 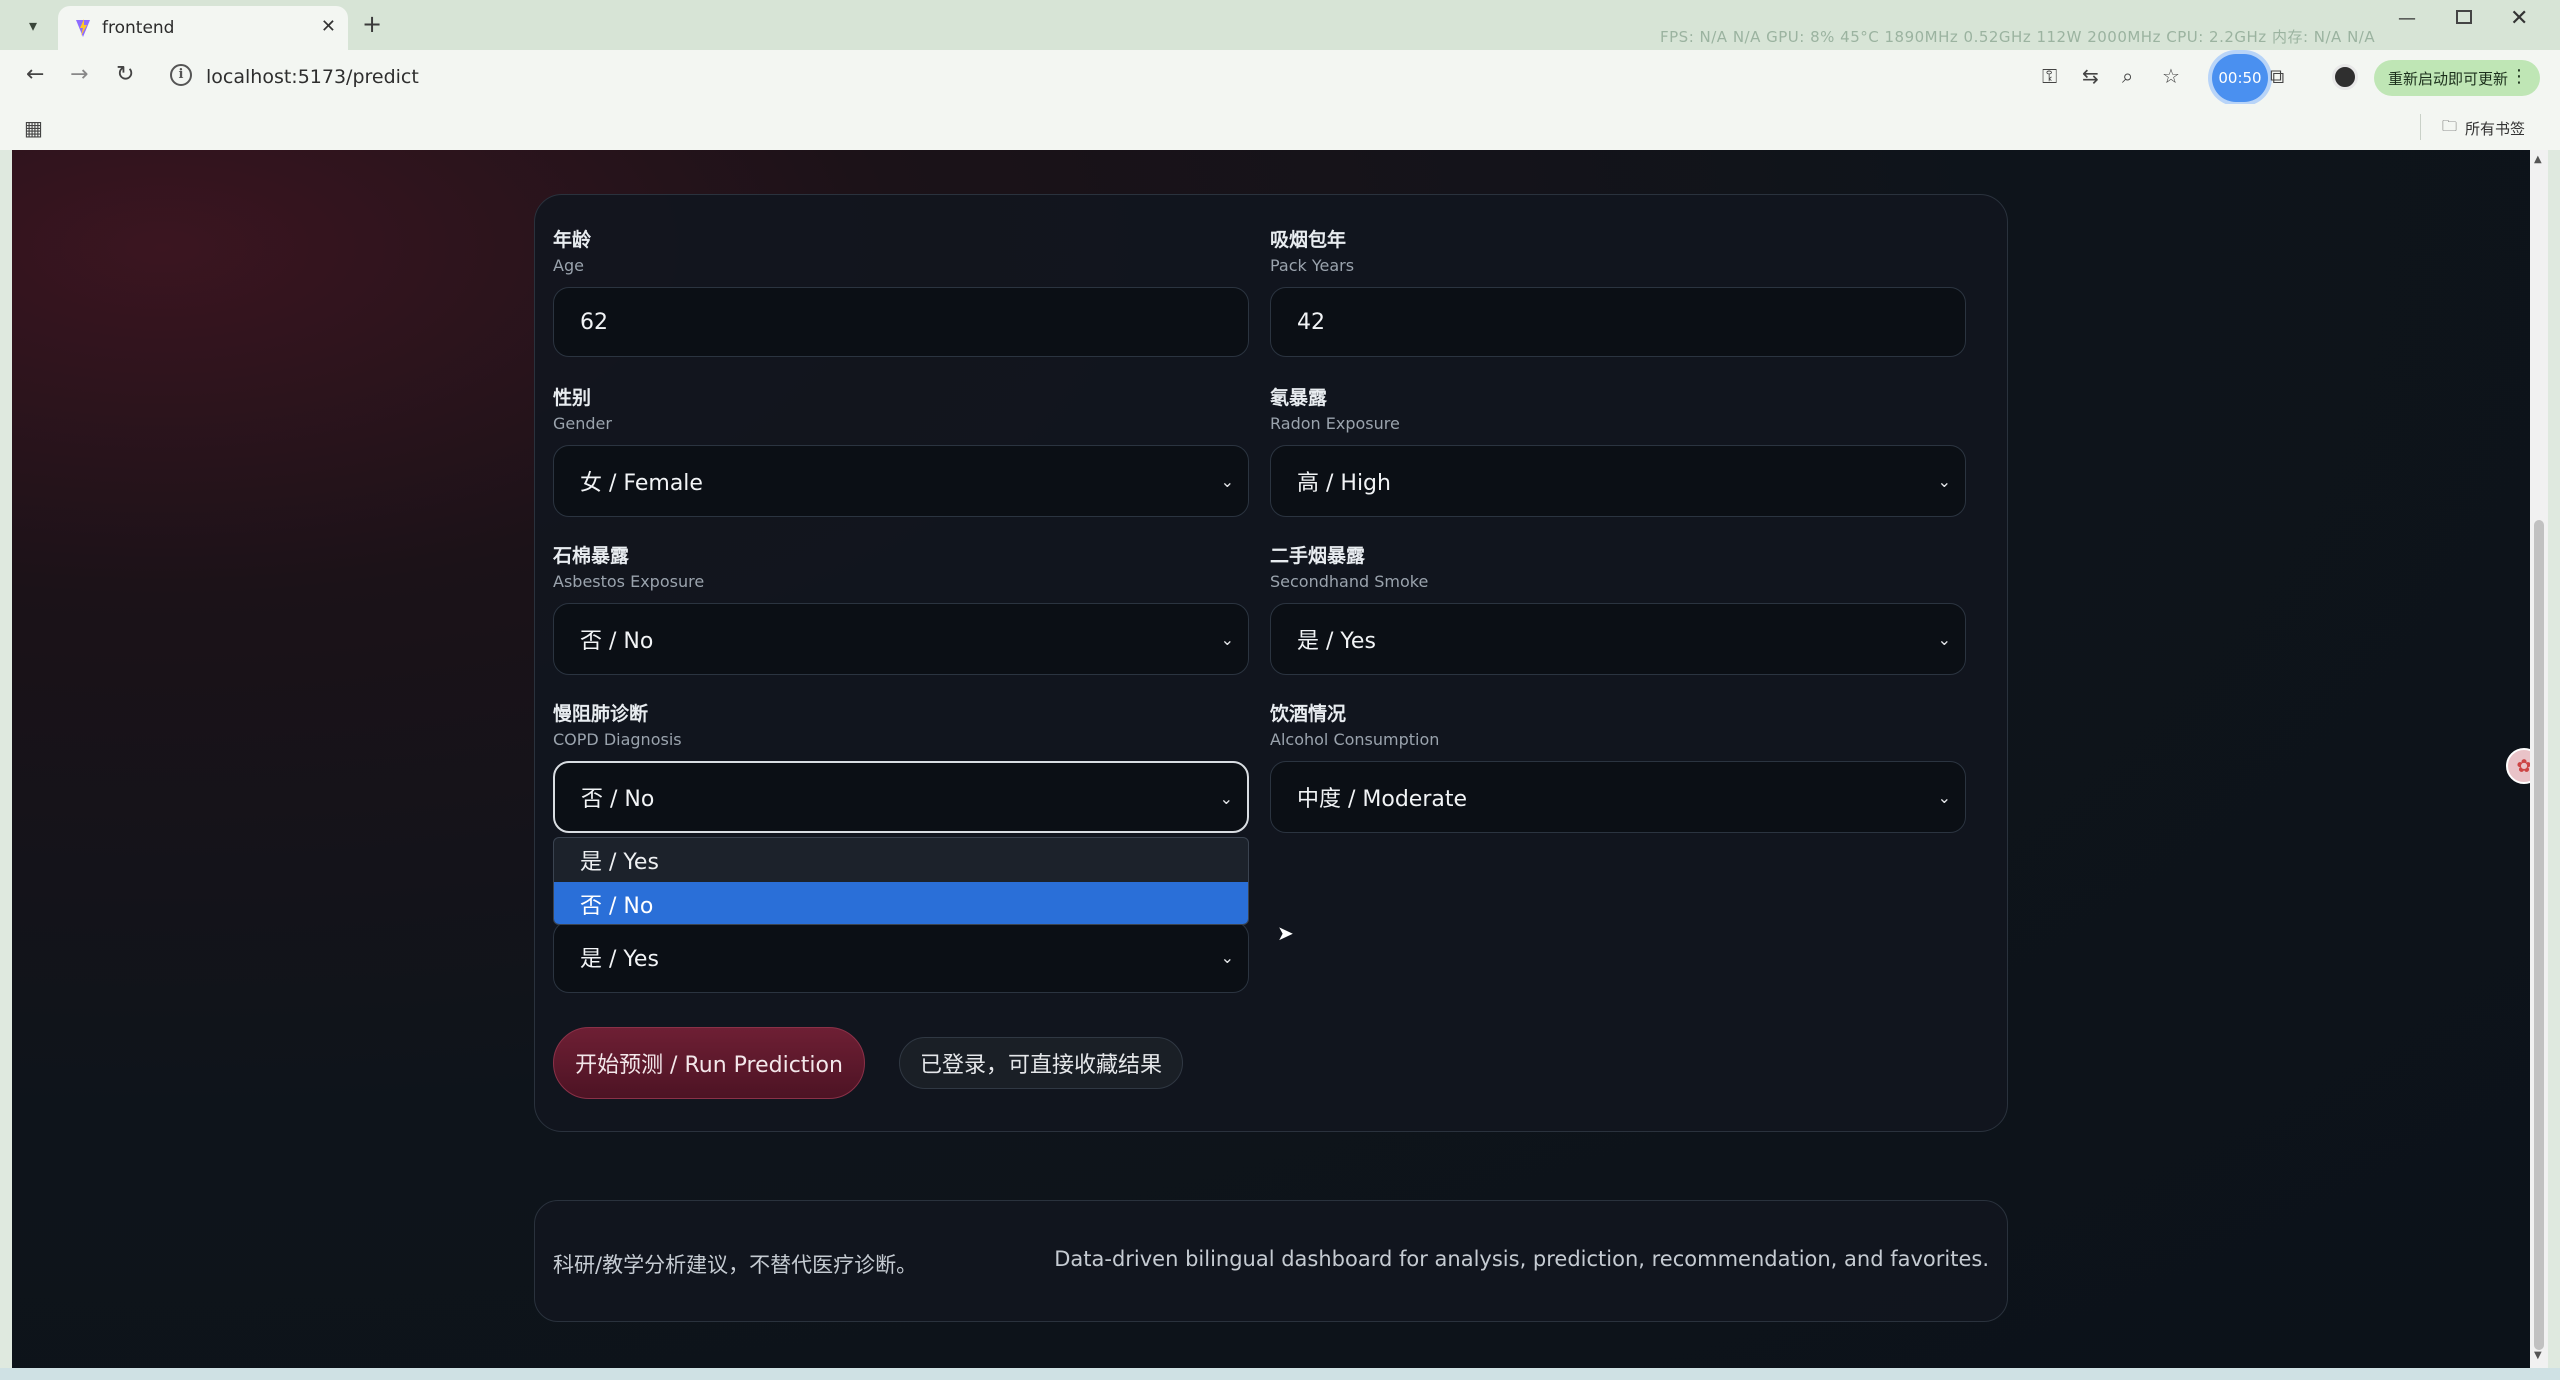 I want to click on age-value: 62, so click(x=594, y=322).